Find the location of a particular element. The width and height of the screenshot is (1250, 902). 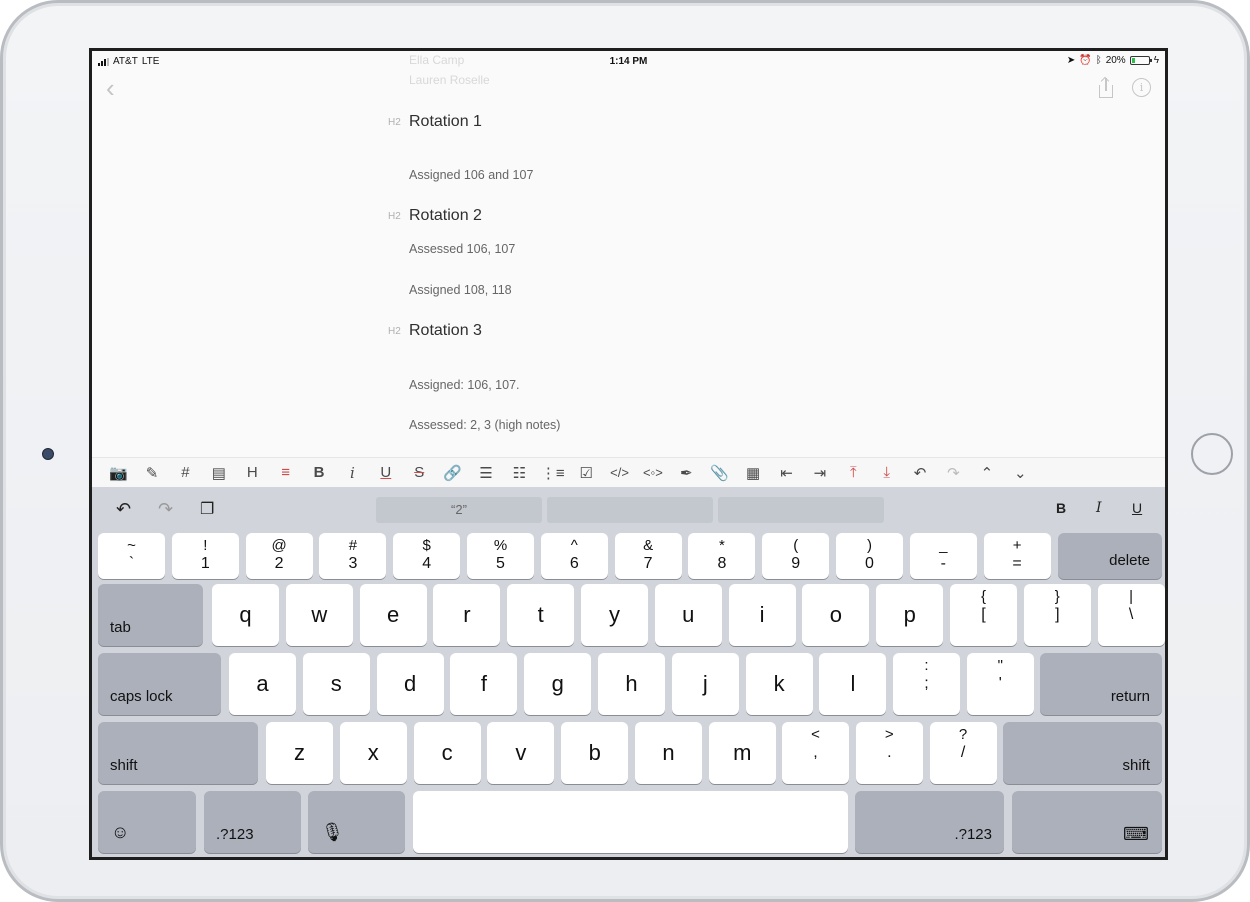

link-icon: 🔗 is located at coordinates (452, 473).